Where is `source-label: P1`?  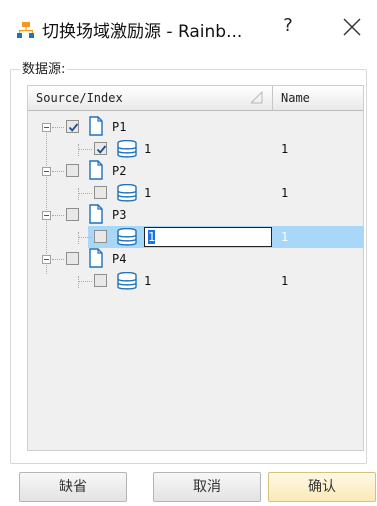 source-label: P1 is located at coordinates (119, 127).